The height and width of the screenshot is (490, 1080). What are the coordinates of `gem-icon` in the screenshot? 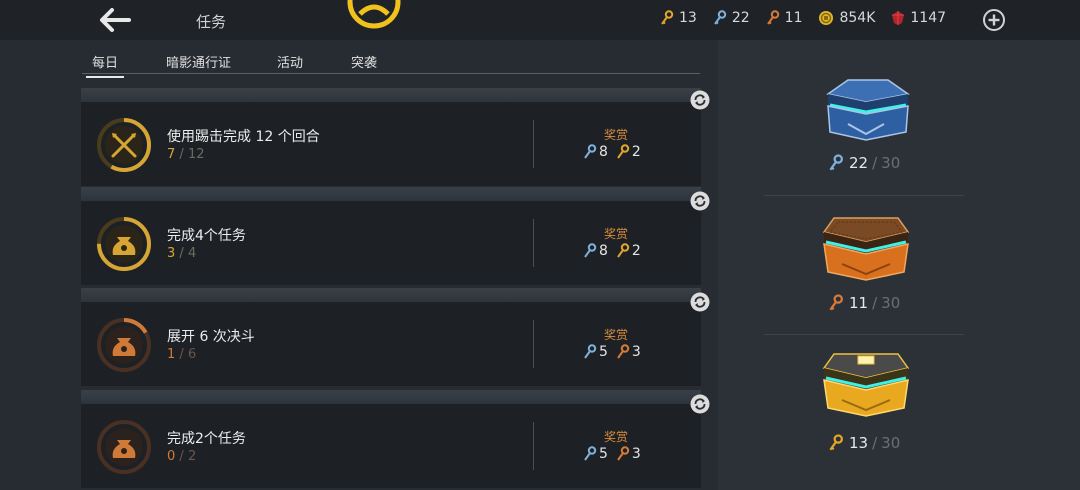 It's located at (898, 18).